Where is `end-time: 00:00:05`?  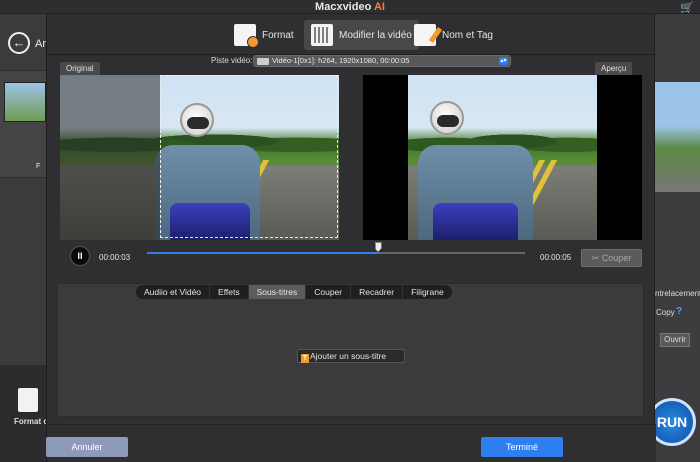
end-time: 00:00:05 is located at coordinates (556, 257).